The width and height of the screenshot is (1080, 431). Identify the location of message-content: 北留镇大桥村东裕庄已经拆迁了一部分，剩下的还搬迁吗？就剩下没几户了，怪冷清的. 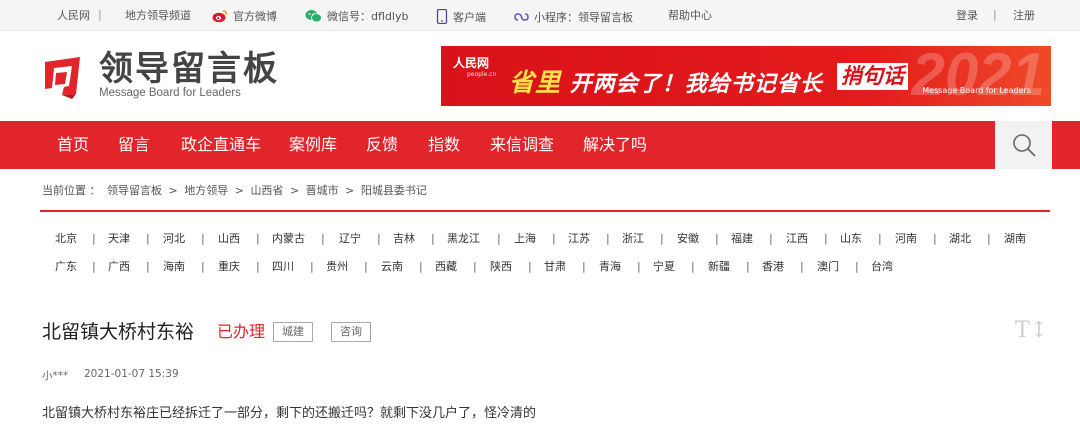
(289, 413).